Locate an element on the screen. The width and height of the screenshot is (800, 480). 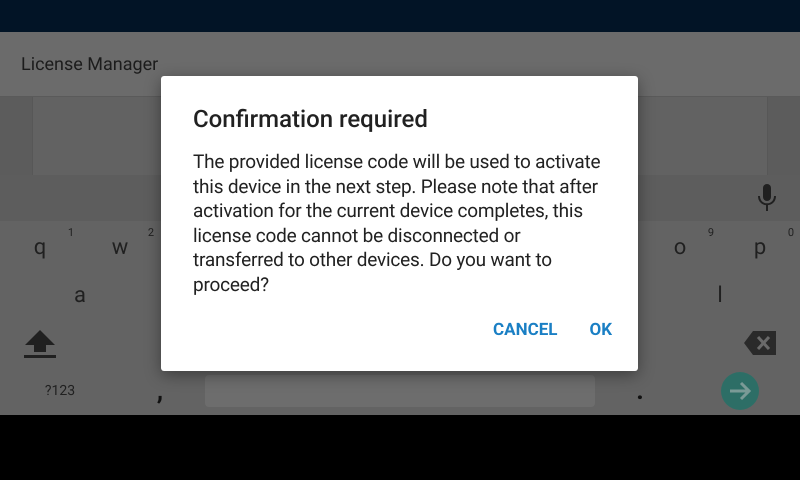
key-label: , is located at coordinates (160, 391).